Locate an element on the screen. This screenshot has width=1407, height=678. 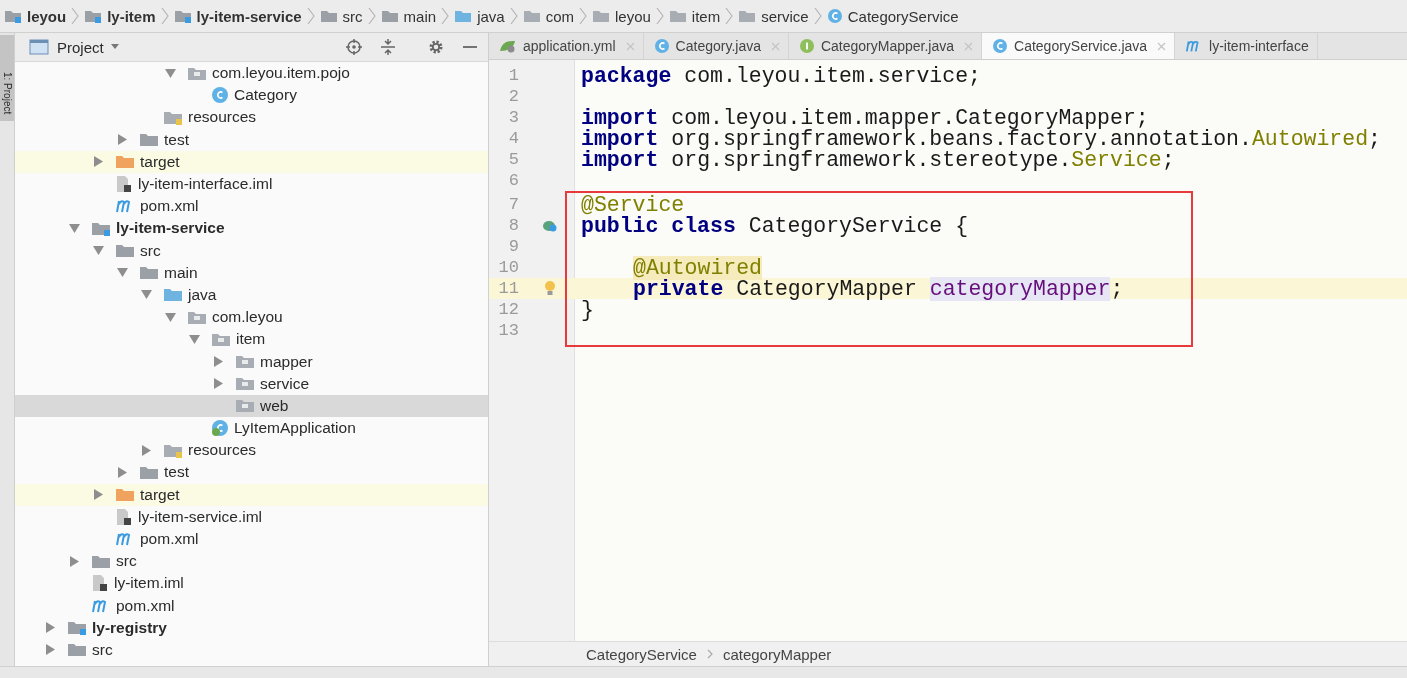
collapse-all-icon is located at coordinates (388, 47).